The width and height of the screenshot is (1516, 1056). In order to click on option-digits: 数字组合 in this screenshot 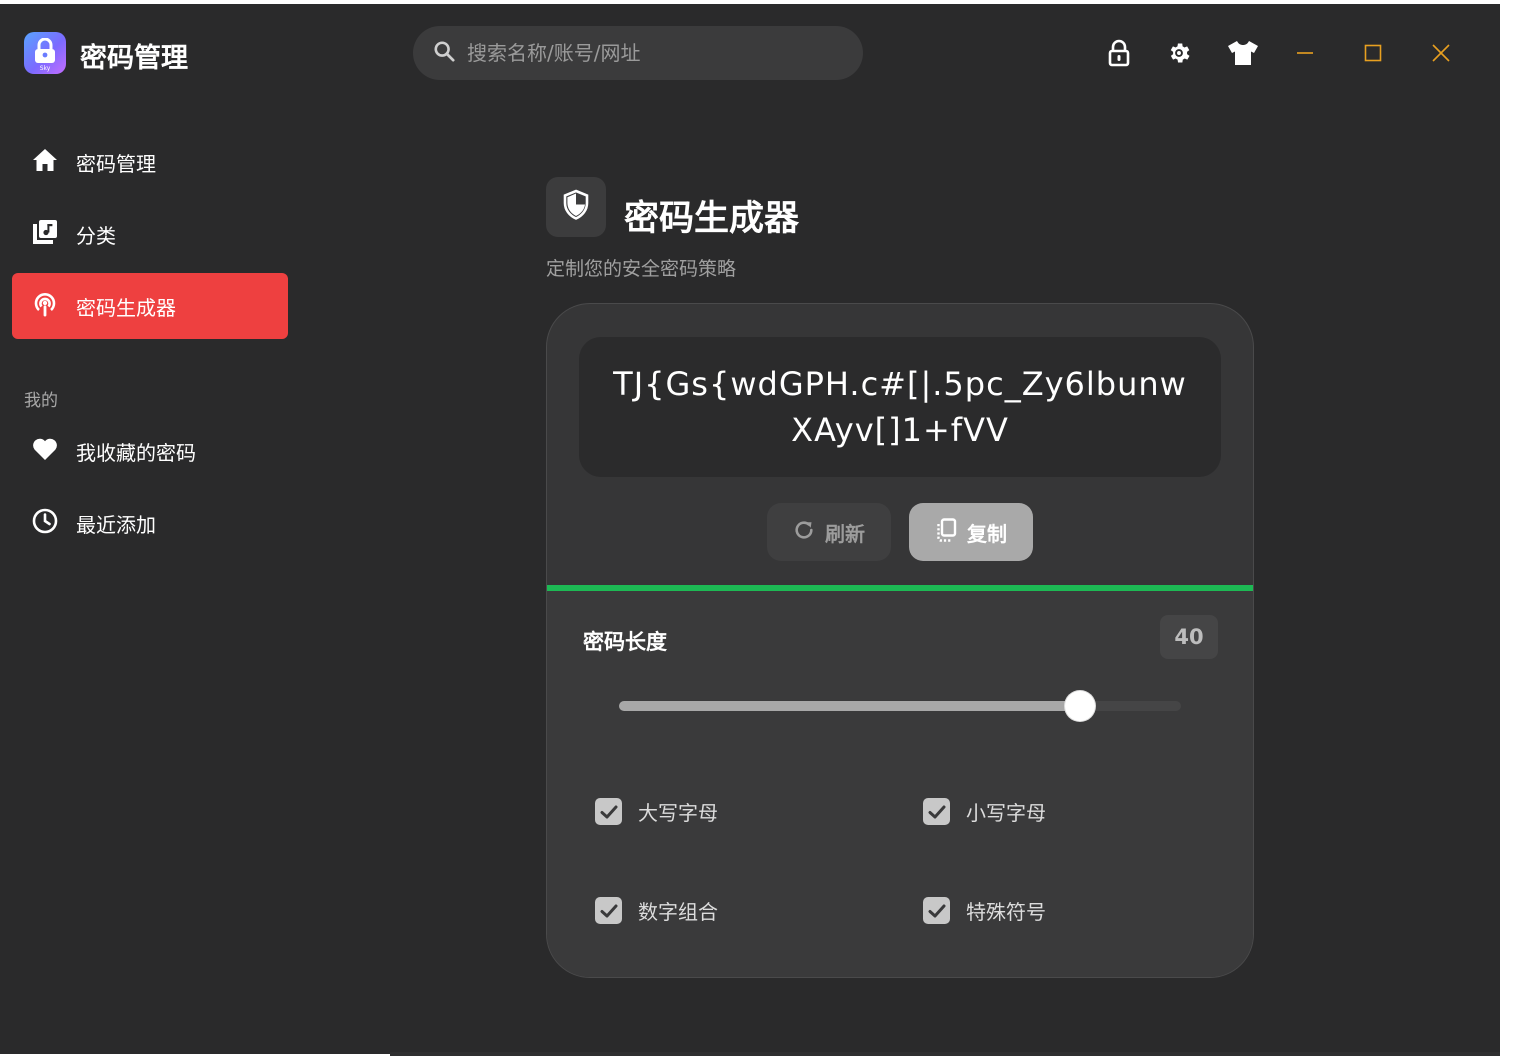, I will do `click(656, 910)`.